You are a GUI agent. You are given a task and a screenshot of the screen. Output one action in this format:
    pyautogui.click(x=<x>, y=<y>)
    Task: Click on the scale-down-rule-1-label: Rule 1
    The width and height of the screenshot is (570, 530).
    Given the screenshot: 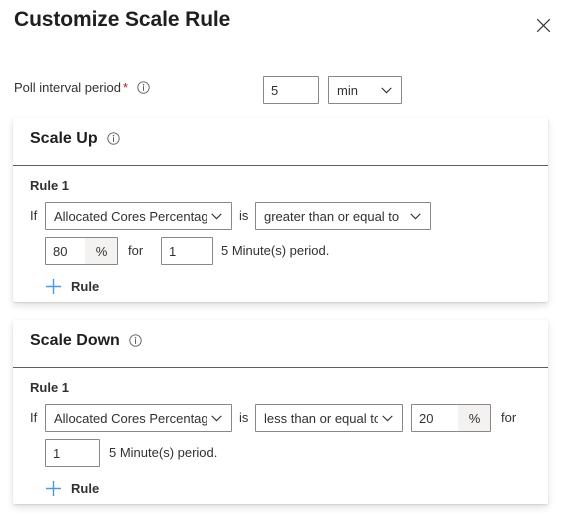 What is the action you would take?
    pyautogui.click(x=50, y=387)
    